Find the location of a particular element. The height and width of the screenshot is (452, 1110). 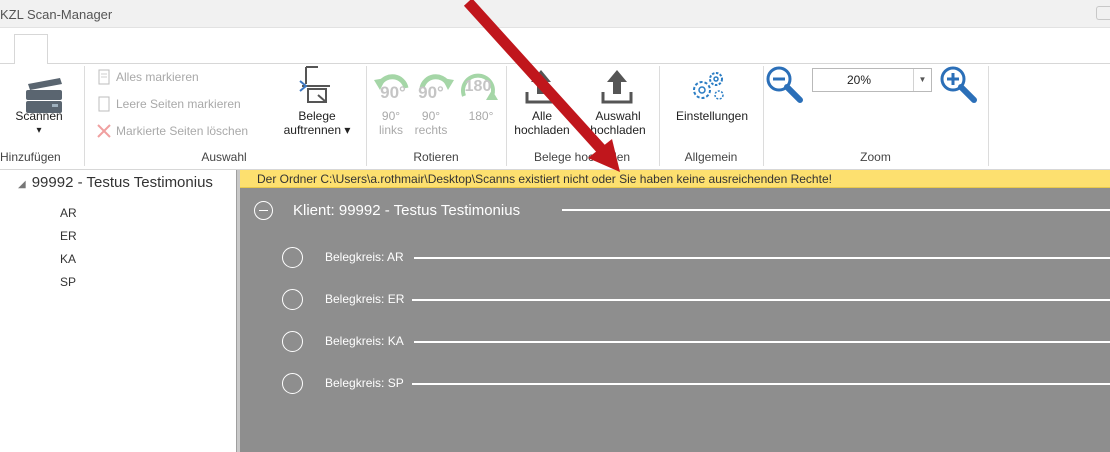

zoom-level-select: 20% ▼ is located at coordinates (872, 80).